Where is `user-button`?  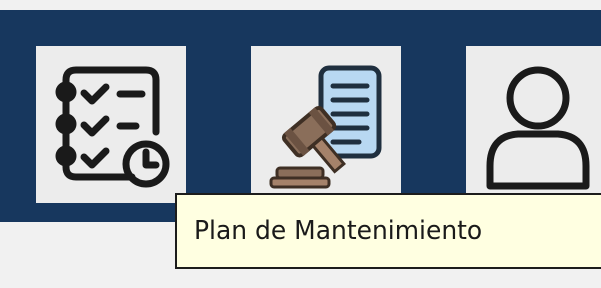
user-button is located at coordinates (533, 124).